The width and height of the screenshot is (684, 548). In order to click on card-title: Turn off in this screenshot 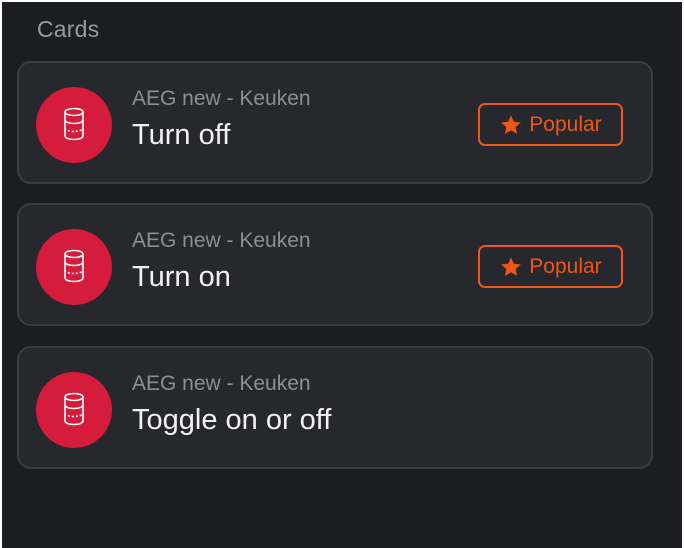, I will do `click(181, 135)`.